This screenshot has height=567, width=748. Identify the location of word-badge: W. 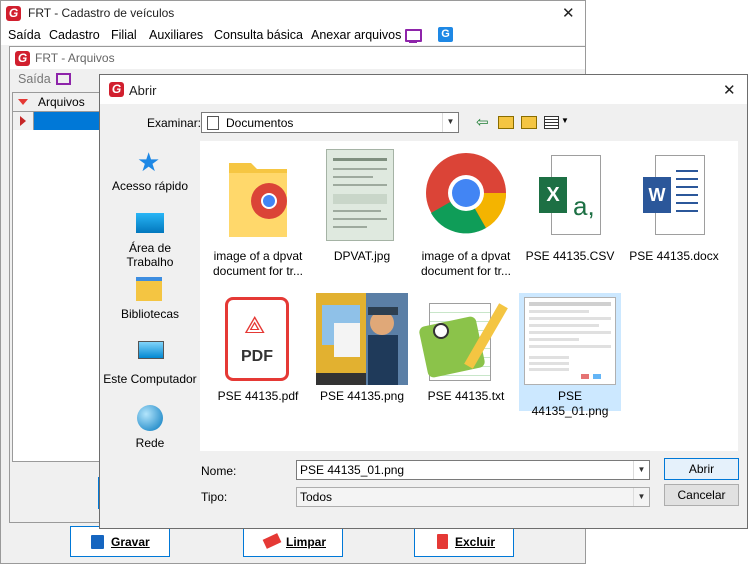
(657, 195).